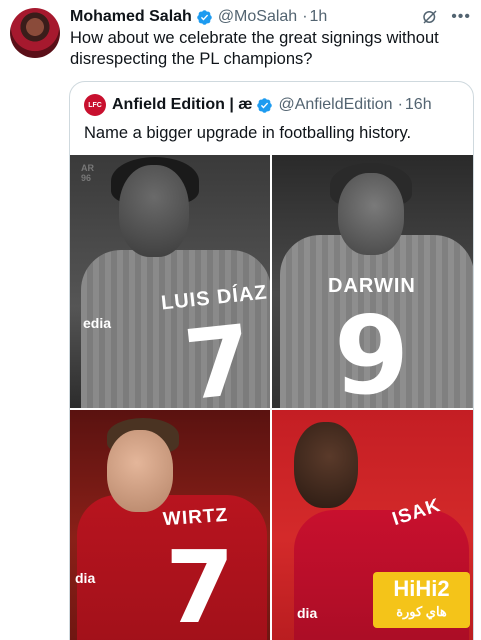 The width and height of the screenshot is (481, 640). Describe the element at coordinates (421, 588) in the screenshot. I see `watermark-logo-text: HiHi2` at that location.